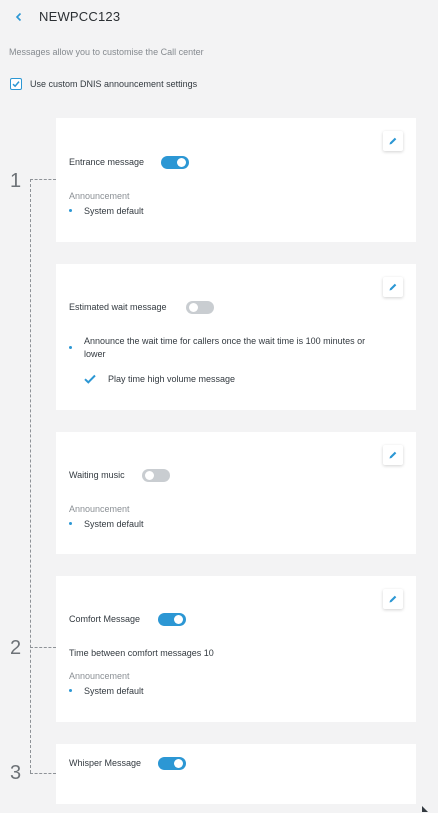  What do you see at coordinates (105, 619) in the screenshot?
I see `comfort-message-label: Comfort Message` at bounding box center [105, 619].